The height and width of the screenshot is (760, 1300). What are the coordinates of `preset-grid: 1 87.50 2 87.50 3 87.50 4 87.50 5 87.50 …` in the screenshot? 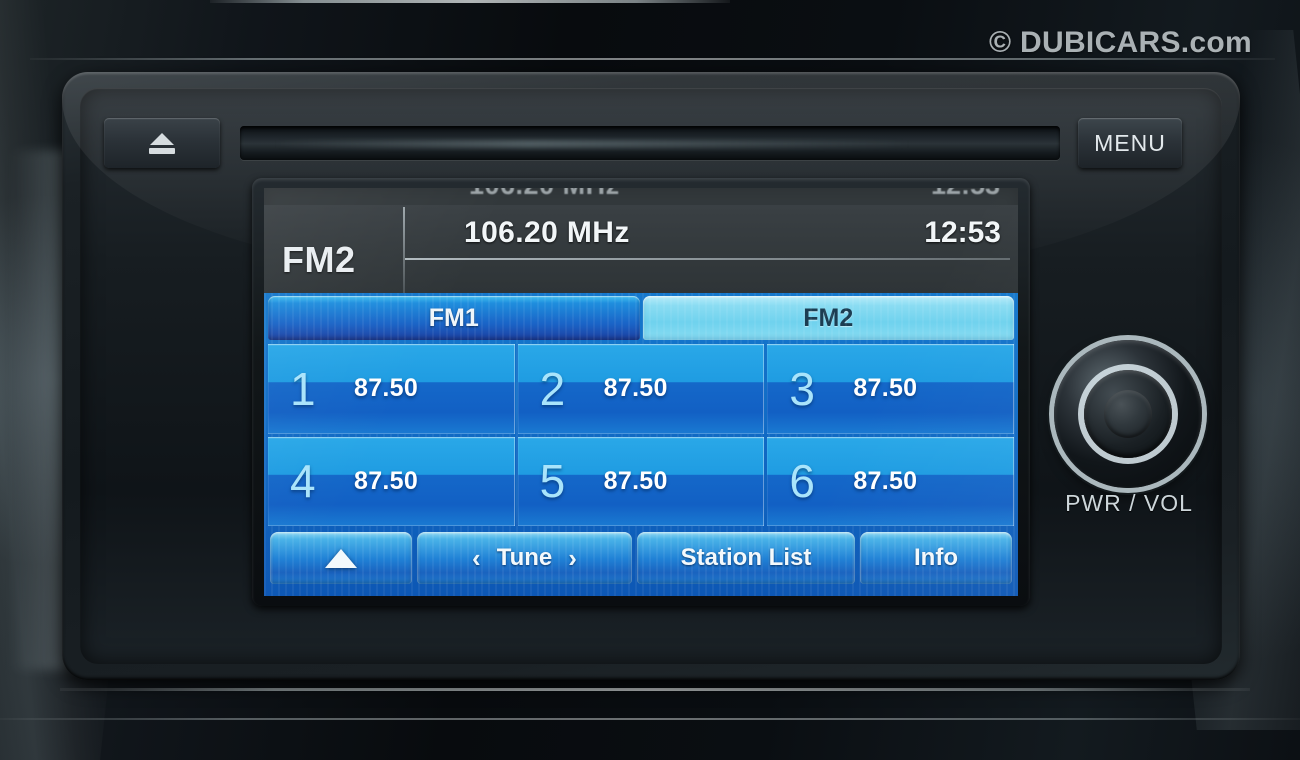 It's located at (641, 435).